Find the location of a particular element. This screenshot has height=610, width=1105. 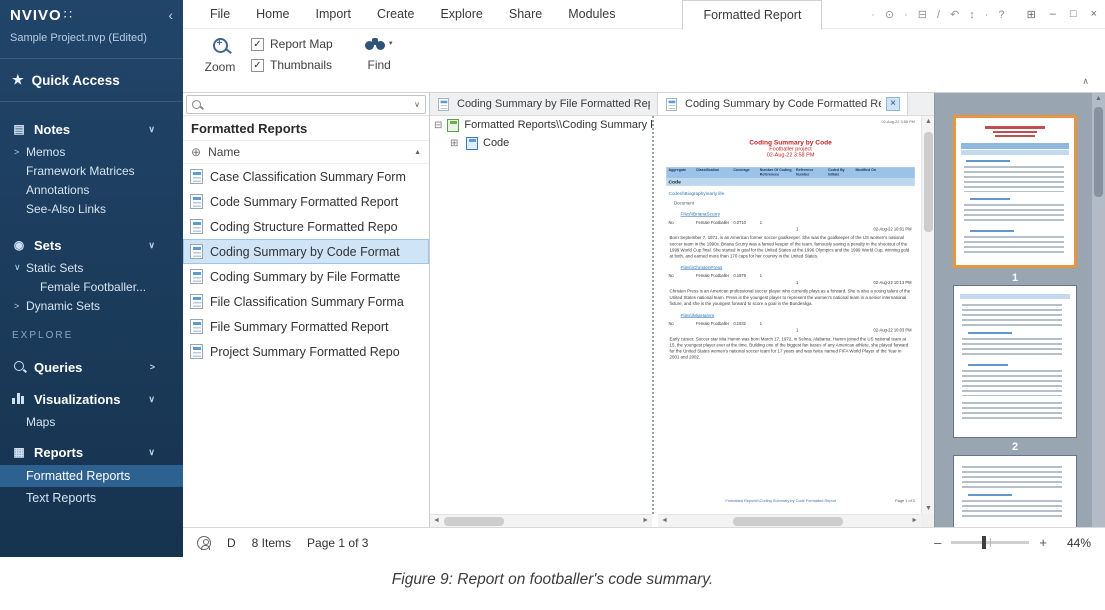

minimize-icon: – is located at coordinates (1053, 14).